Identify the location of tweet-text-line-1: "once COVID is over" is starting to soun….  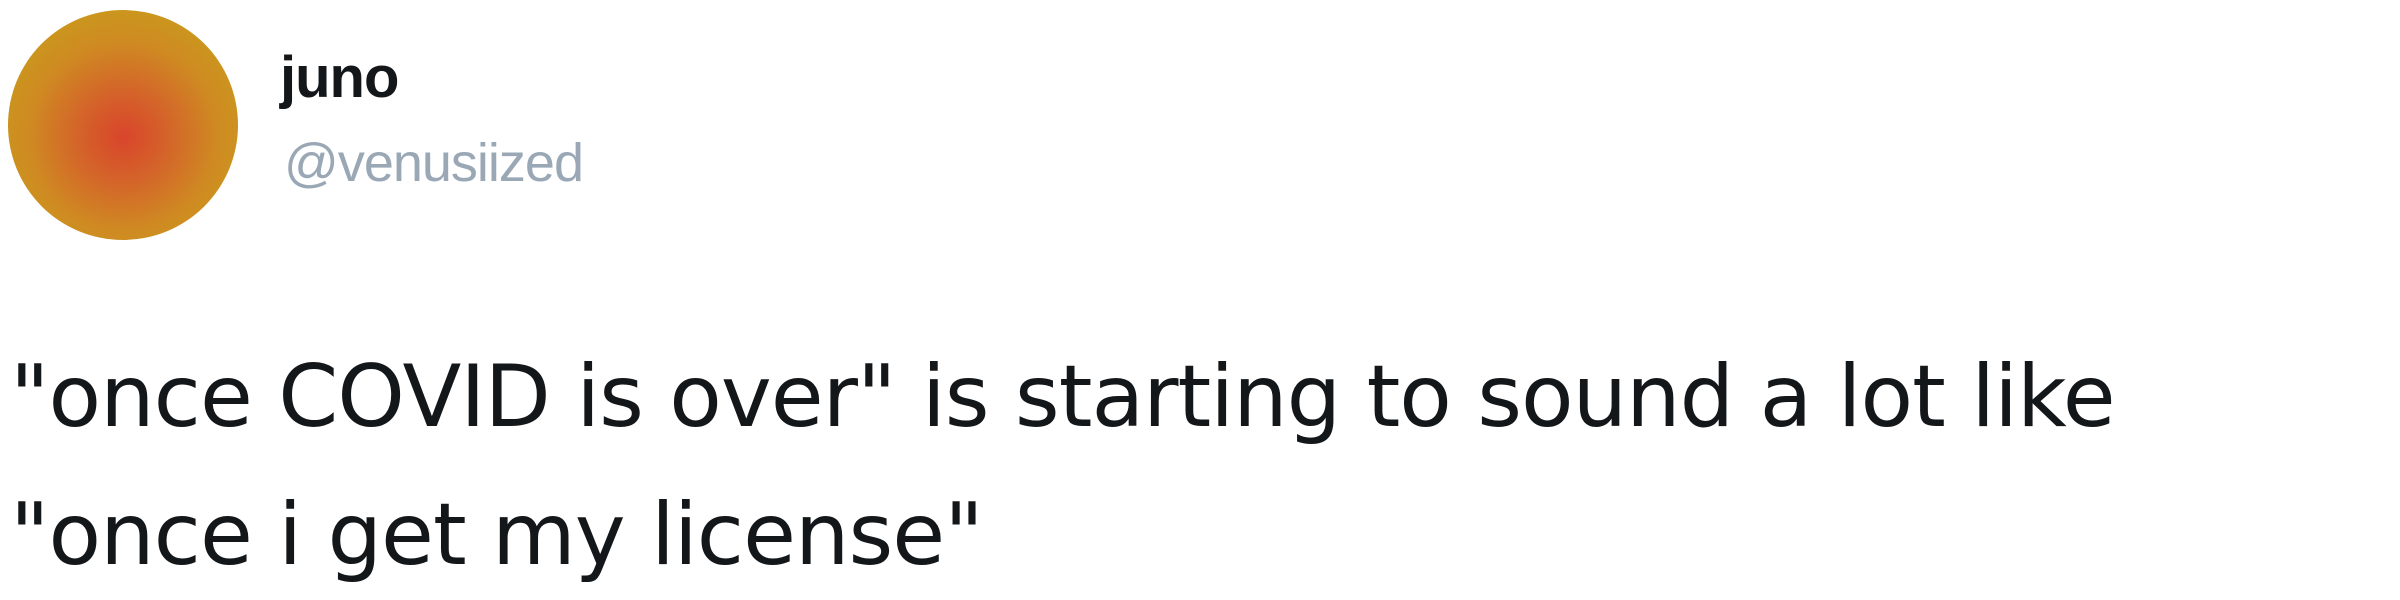
(1063, 397).